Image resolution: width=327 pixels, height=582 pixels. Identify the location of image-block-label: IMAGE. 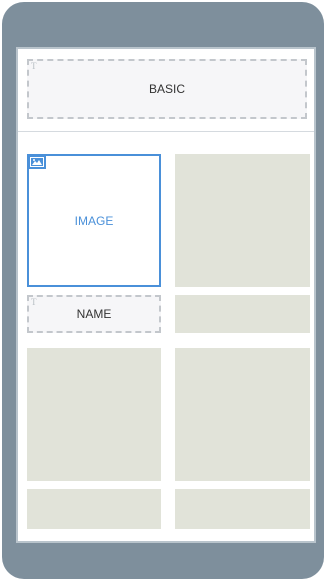
(94, 220).